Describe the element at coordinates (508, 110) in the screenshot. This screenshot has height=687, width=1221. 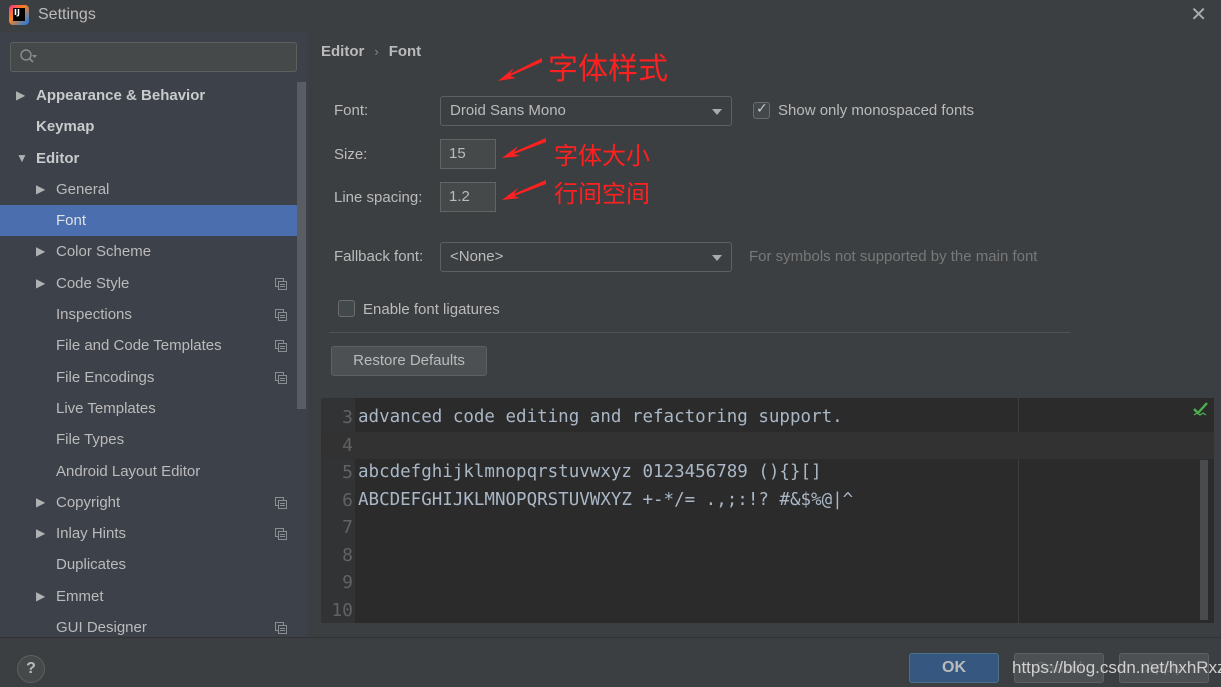
I see `font-combobox-value: Droid Sans Mono` at that location.